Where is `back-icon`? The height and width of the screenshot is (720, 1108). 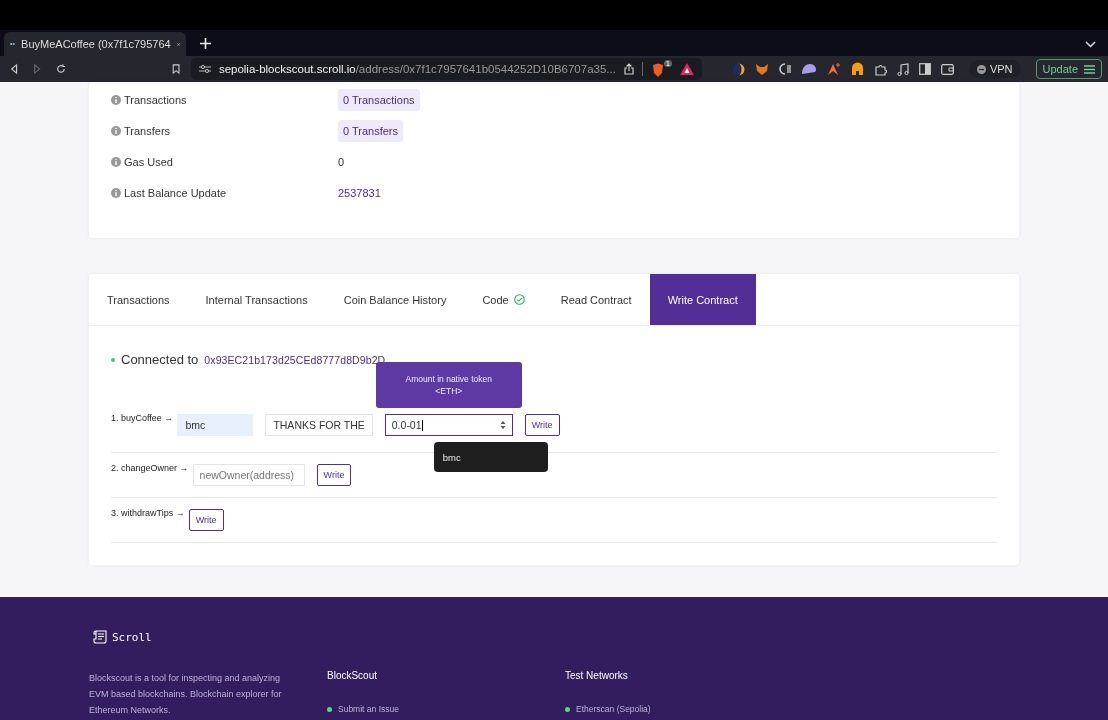
back-icon is located at coordinates (14, 69).